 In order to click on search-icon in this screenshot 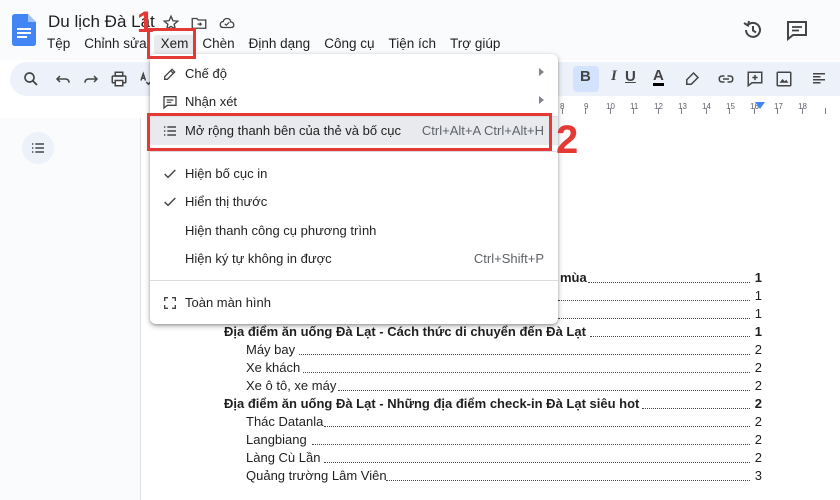, I will do `click(31, 79)`.